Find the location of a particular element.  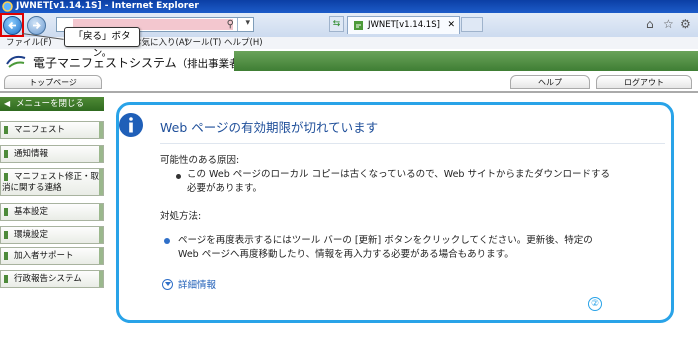

annotation-tooltip: 「戻る」ボタン。 is located at coordinates (102, 43).